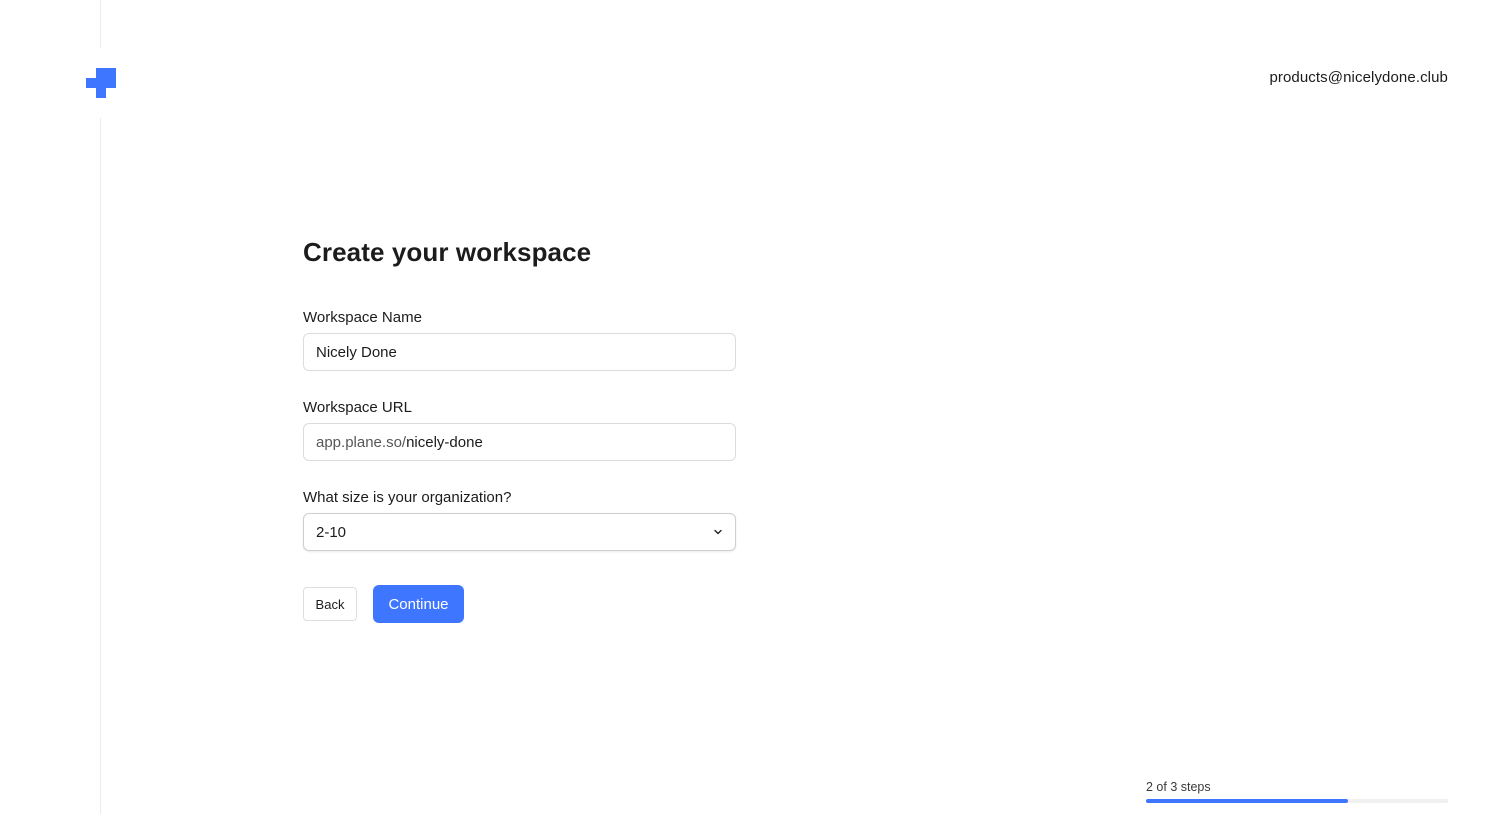 This screenshot has width=1512, height=814. What do you see at coordinates (519, 532) in the screenshot?
I see `org-size-select: 2-10` at bounding box center [519, 532].